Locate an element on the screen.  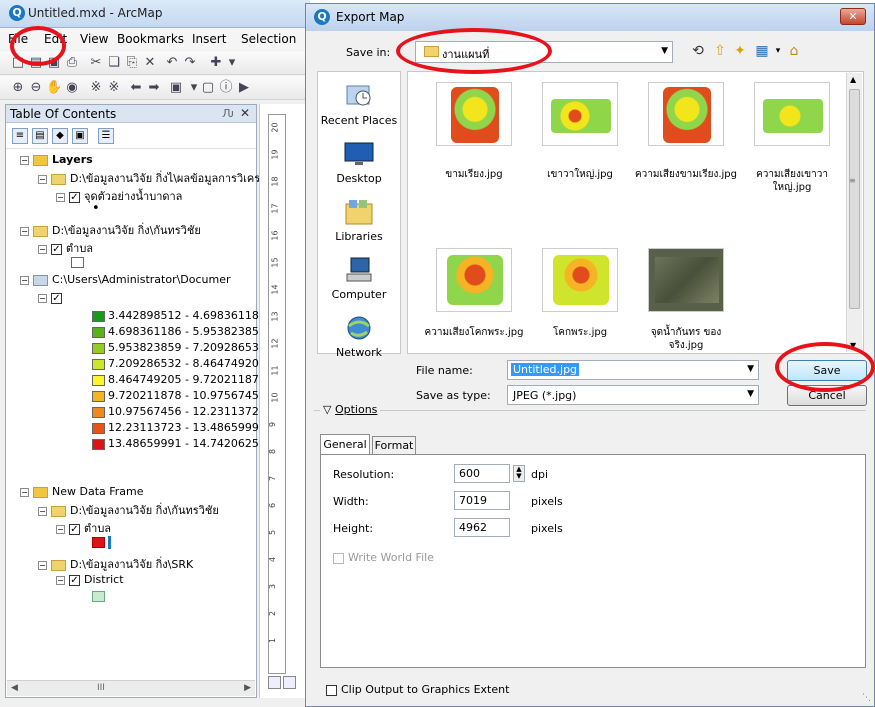
clear-selection-icon: ▢ is located at coordinates (208, 88).